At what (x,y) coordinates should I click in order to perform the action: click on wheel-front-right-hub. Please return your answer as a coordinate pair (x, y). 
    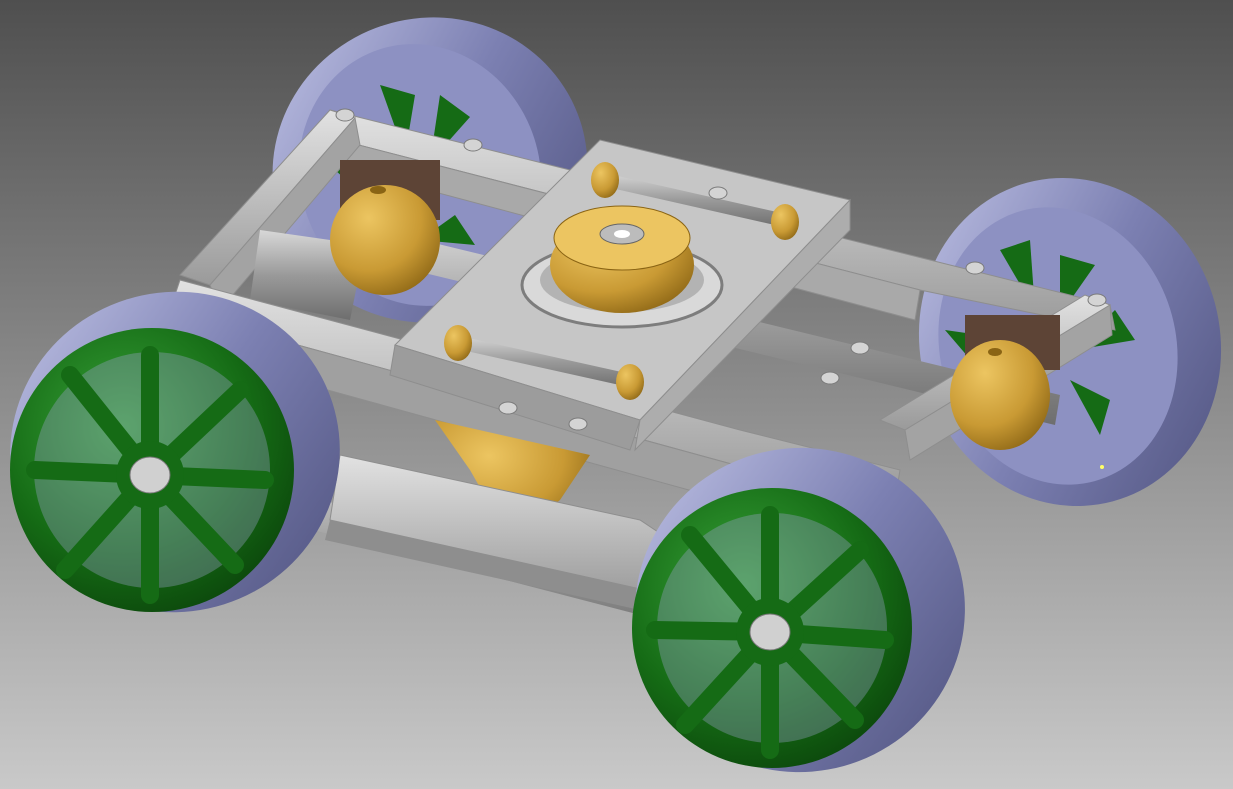
    Looking at the image, I should click on (770, 632).